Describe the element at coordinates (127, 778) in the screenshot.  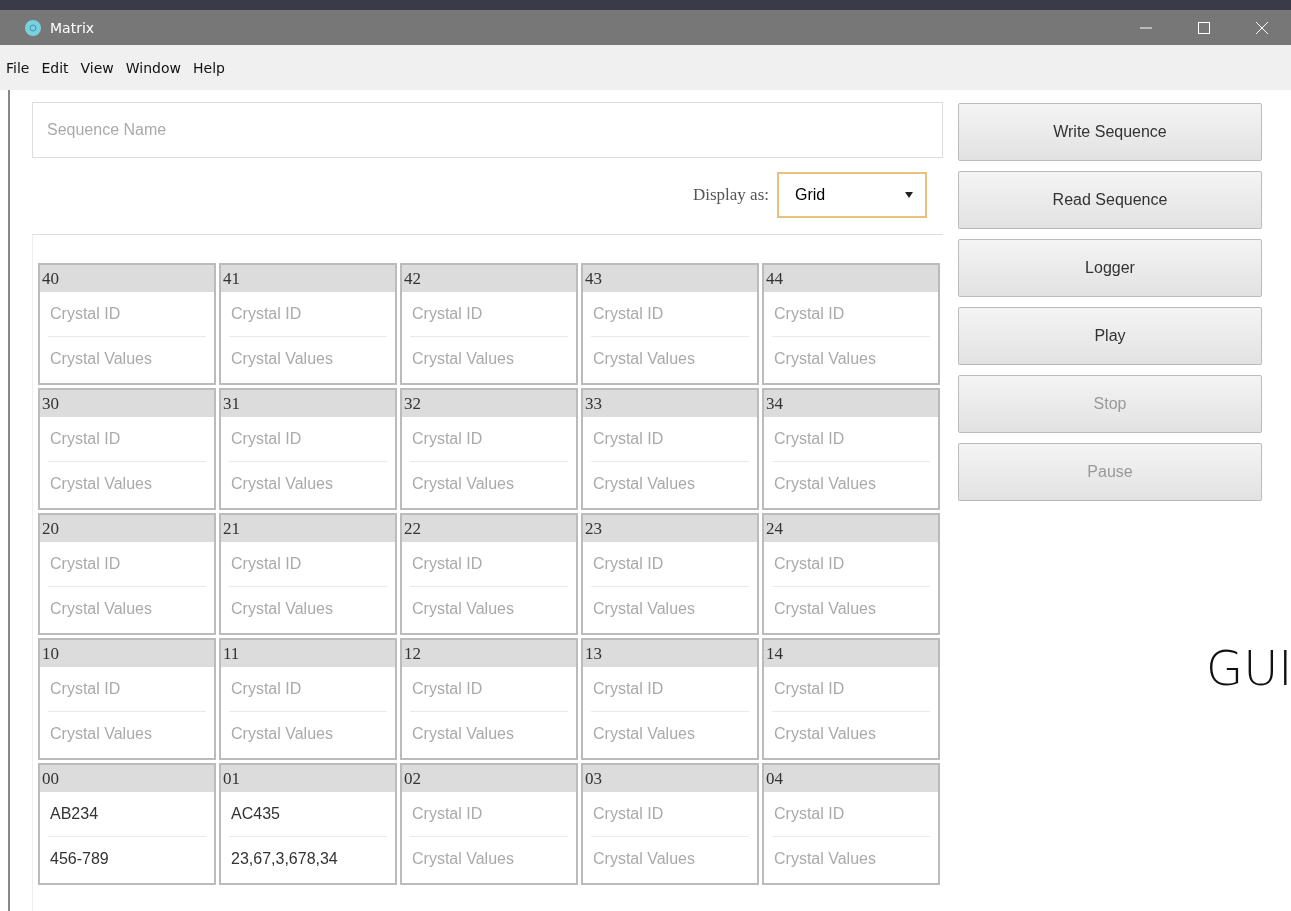
I see `cell-label: 00` at that location.